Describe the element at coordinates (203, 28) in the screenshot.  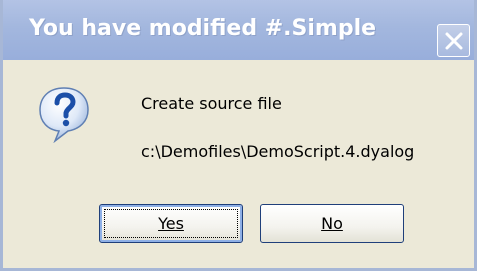
I see `window-title: You have modified #.Simple` at that location.